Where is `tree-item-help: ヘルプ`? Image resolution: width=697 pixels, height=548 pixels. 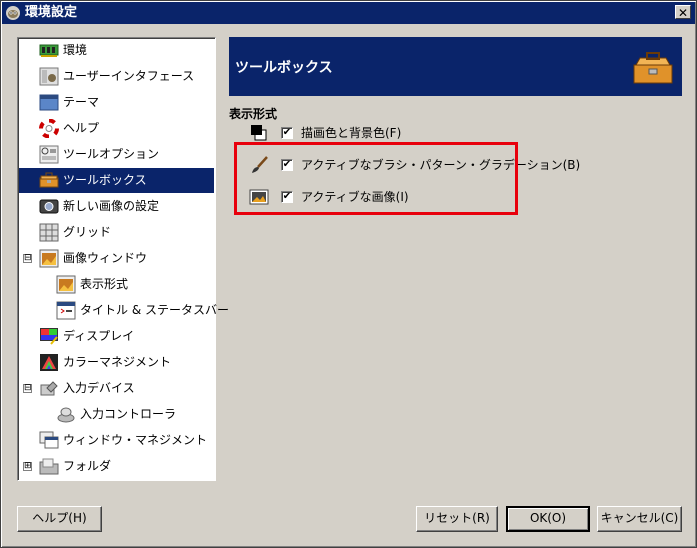 tree-item-help: ヘルプ is located at coordinates (116, 128).